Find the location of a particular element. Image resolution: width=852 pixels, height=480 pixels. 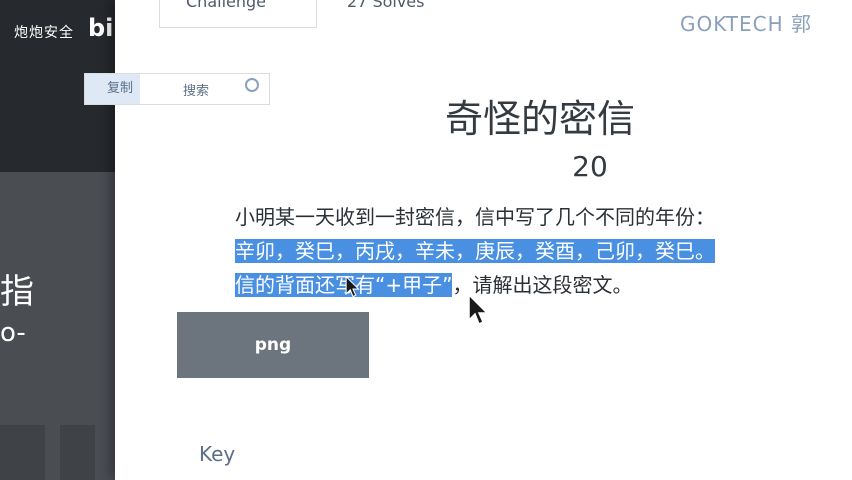

file-download-button: png is located at coordinates (273, 345).